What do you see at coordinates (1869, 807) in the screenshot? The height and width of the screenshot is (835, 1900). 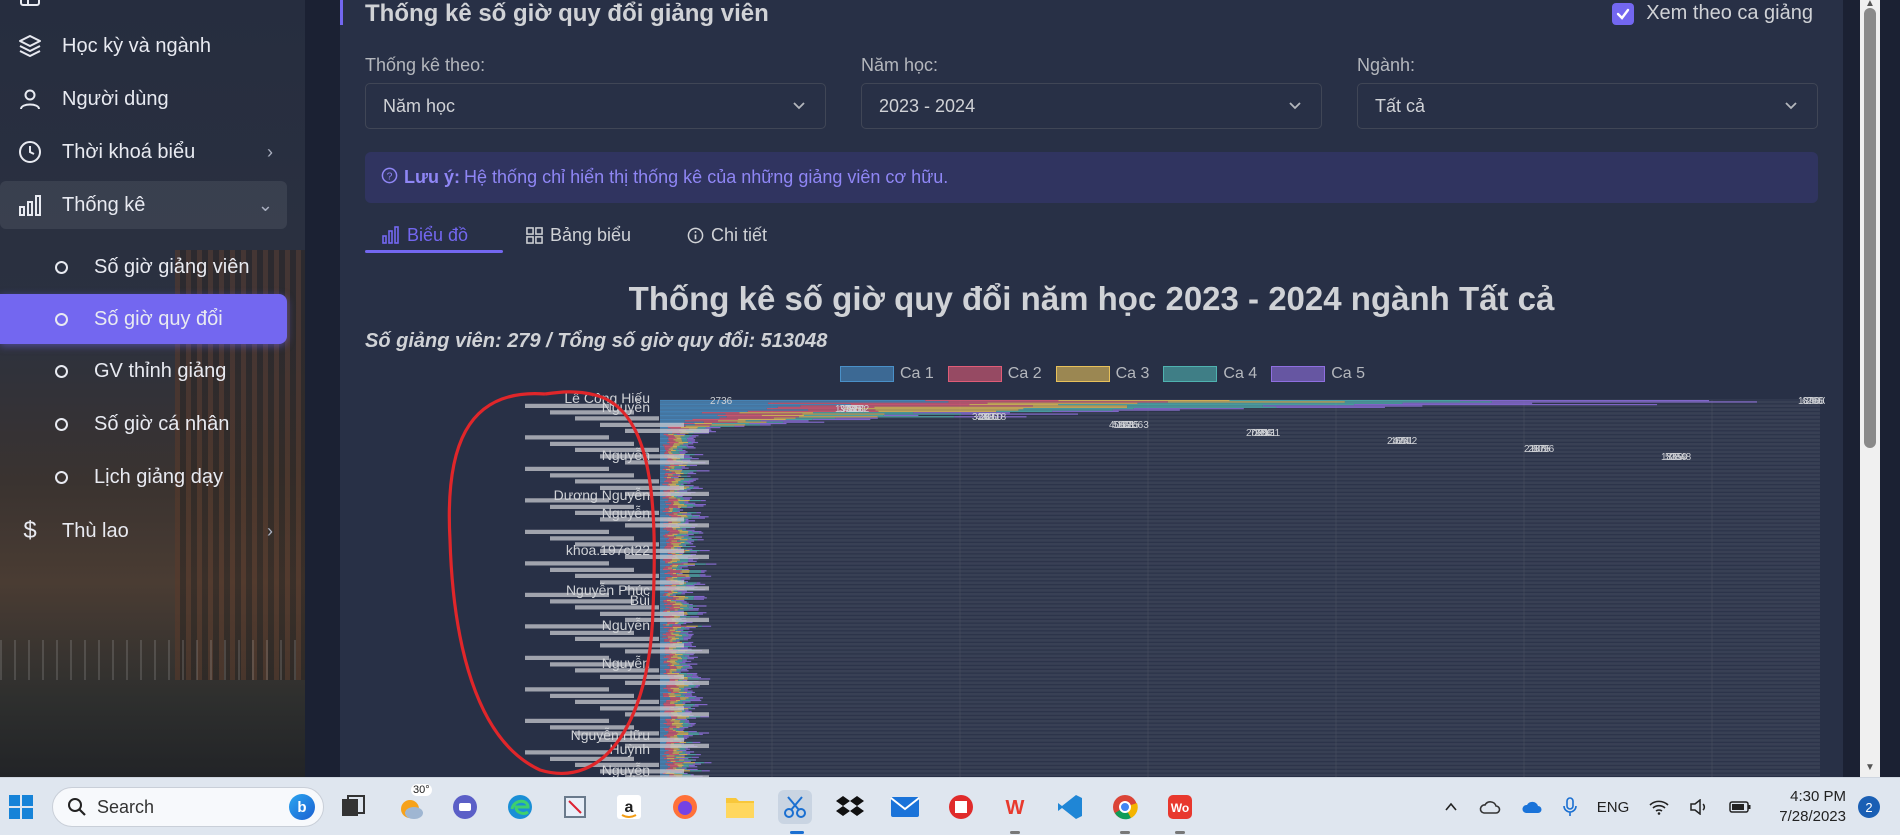 I see `notification-badge: 2` at bounding box center [1869, 807].